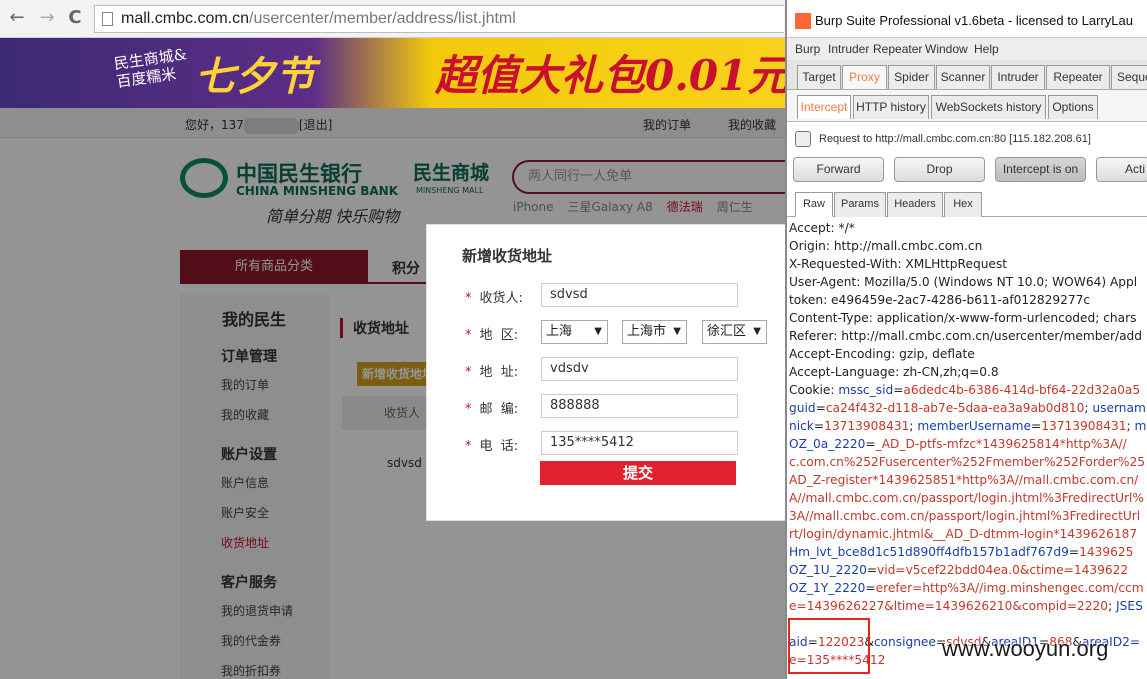  I want to click on promo-banner: 民生商城& 百度糯米 七夕节 超值大礼包0.01元, so click(394, 73).